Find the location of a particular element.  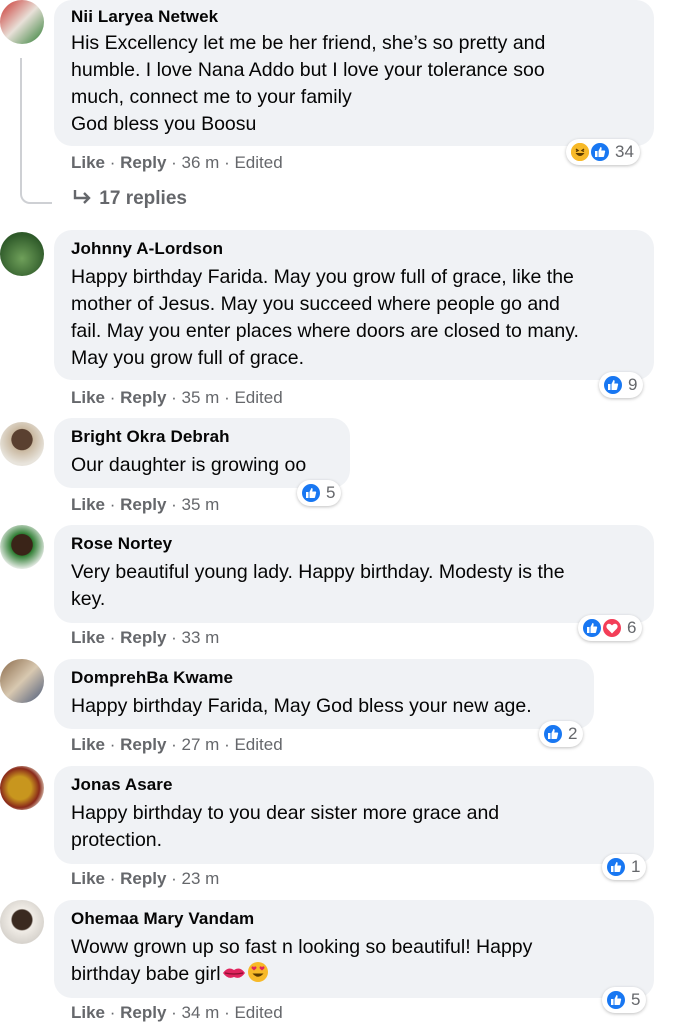

replies-count: 17 replies is located at coordinates (143, 198).